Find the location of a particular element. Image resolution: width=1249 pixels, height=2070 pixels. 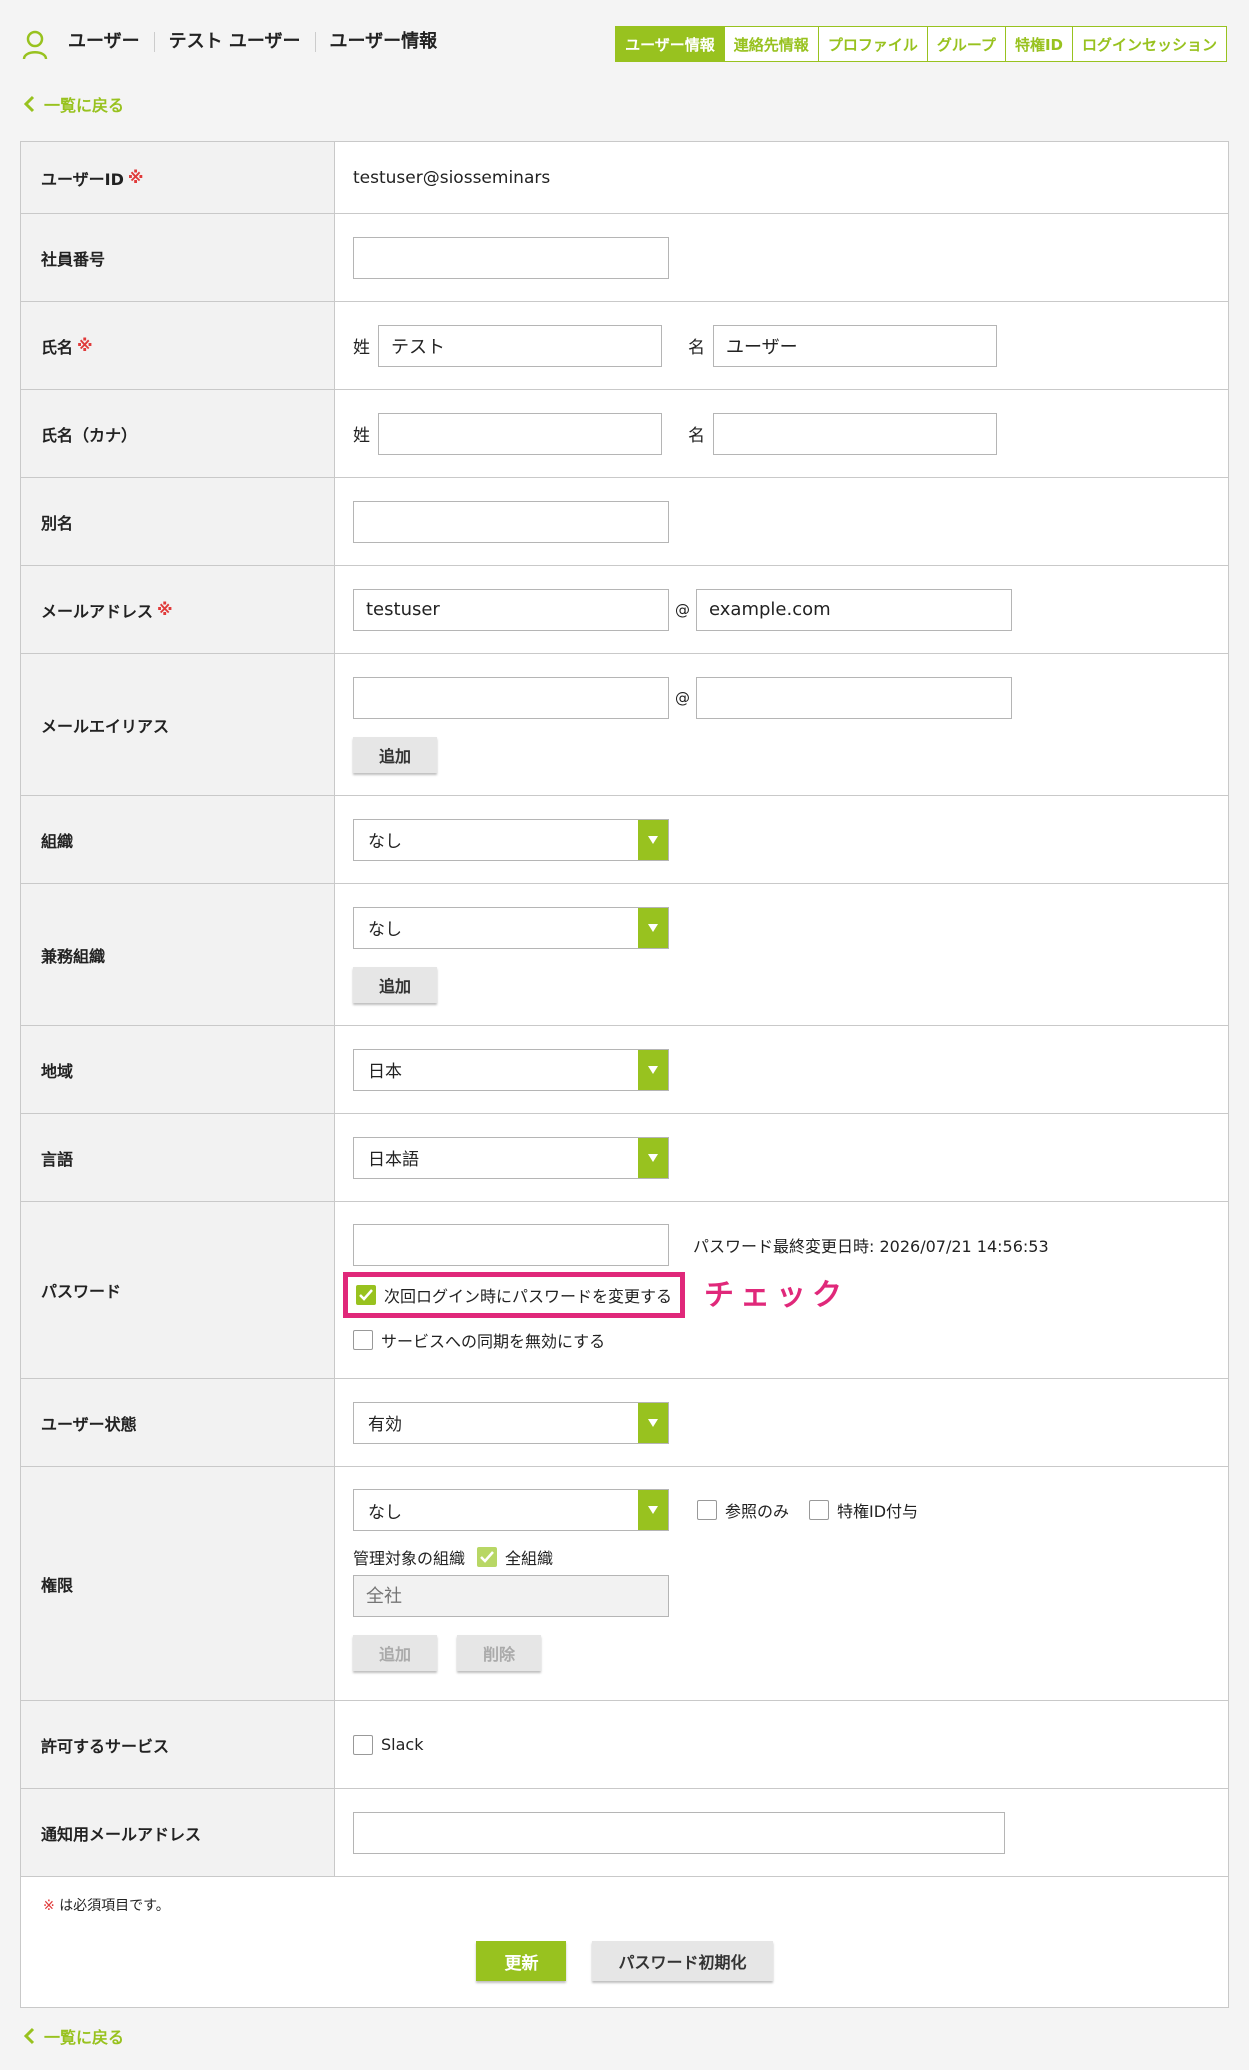

row-alias: 別名 is located at coordinates (624, 522).